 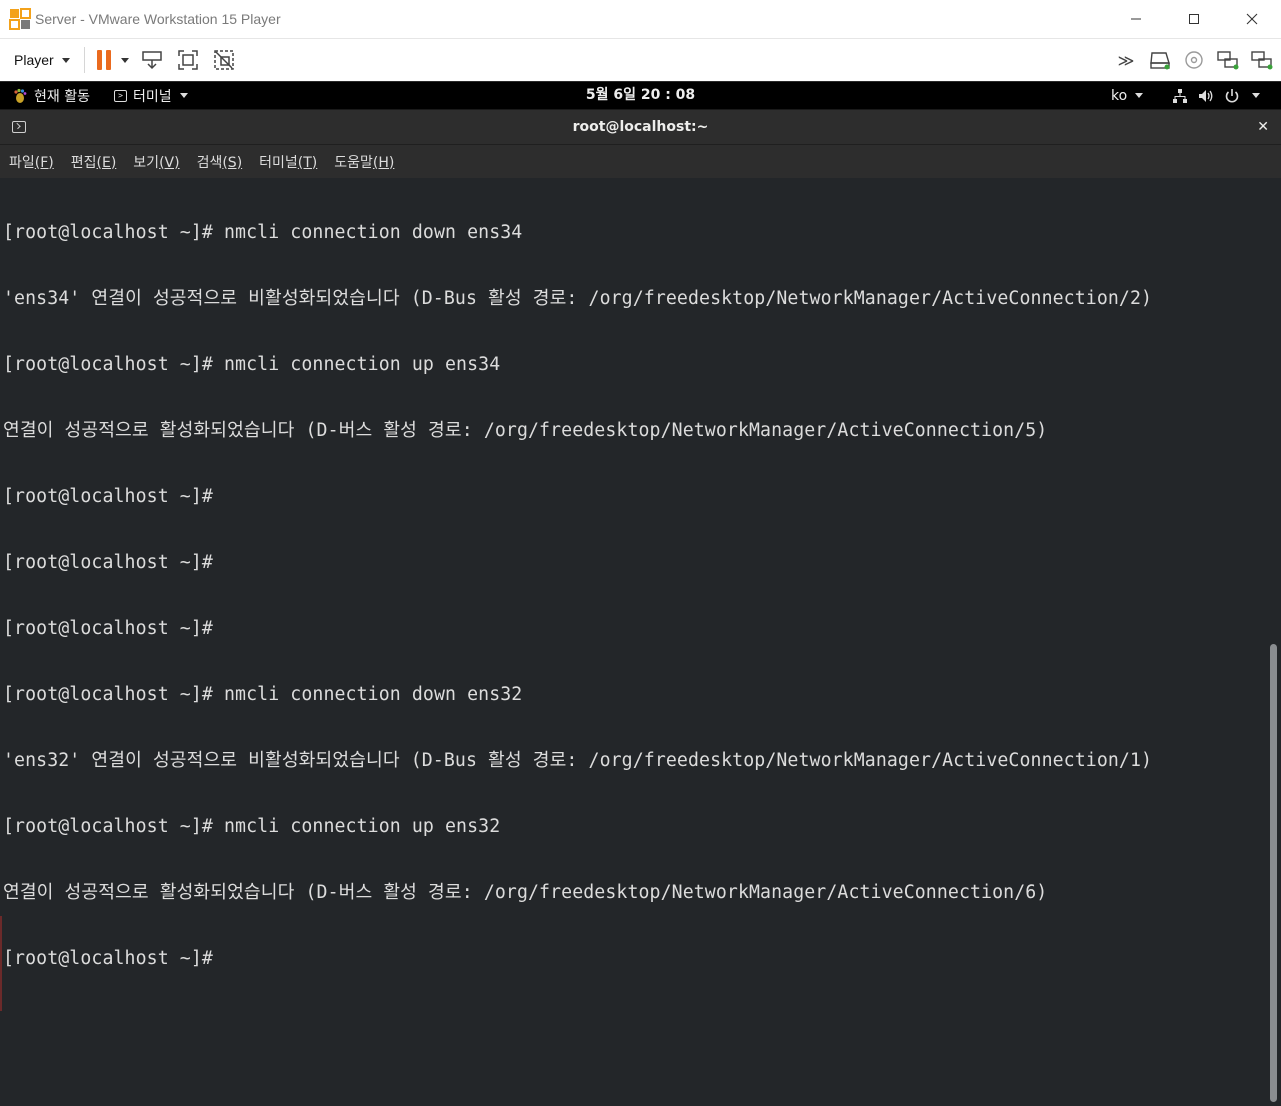 I want to click on power-icon, so click(x=1232, y=95).